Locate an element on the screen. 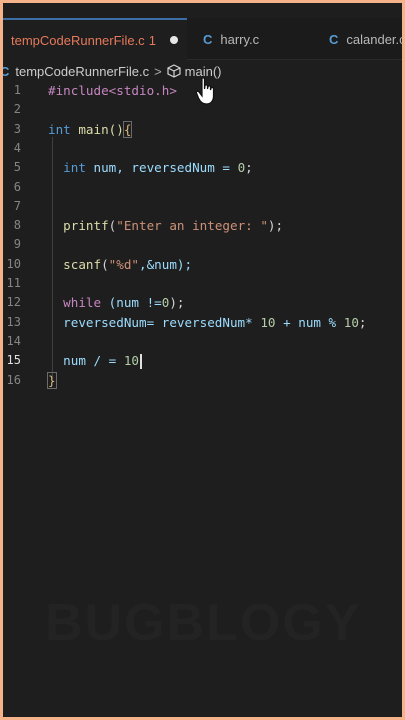 The image size is (405, 720). code-token: (num != is located at coordinates (131, 303).